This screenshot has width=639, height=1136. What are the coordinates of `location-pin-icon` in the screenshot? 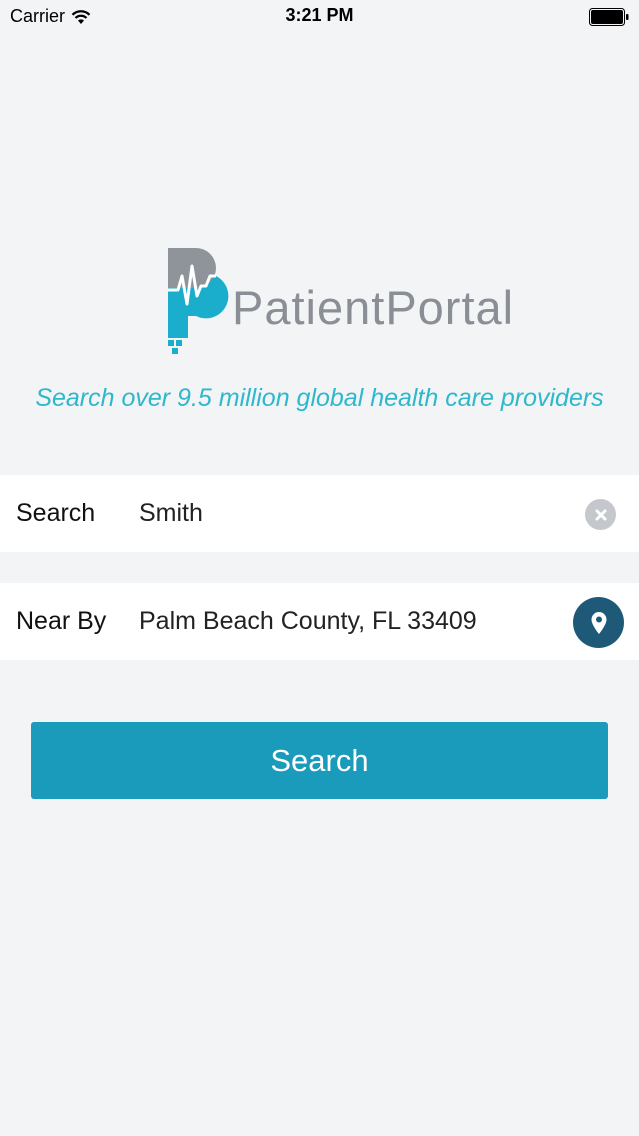 It's located at (598, 622).